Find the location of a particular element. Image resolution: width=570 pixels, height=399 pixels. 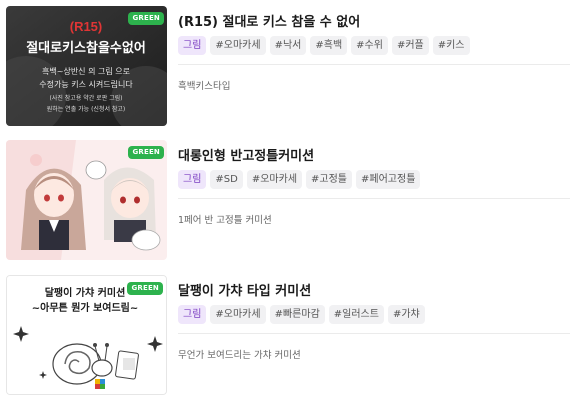

thumb-line5: (사진 참고용 약간 로판 그림) is located at coordinates (85, 98).